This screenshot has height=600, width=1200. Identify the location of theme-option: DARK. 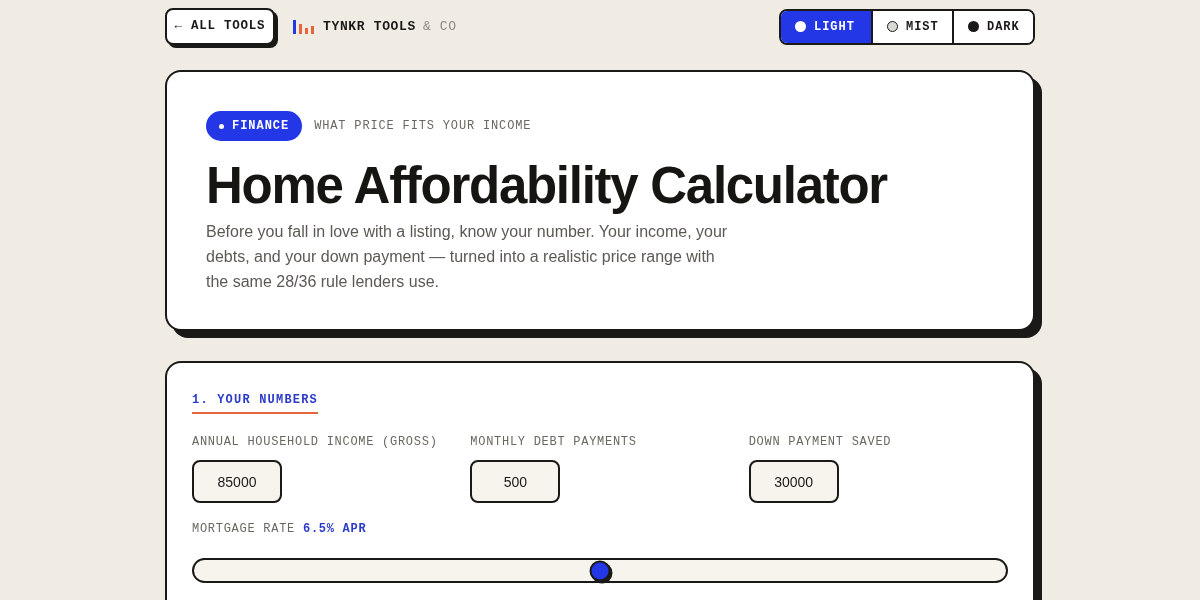
(992, 26).